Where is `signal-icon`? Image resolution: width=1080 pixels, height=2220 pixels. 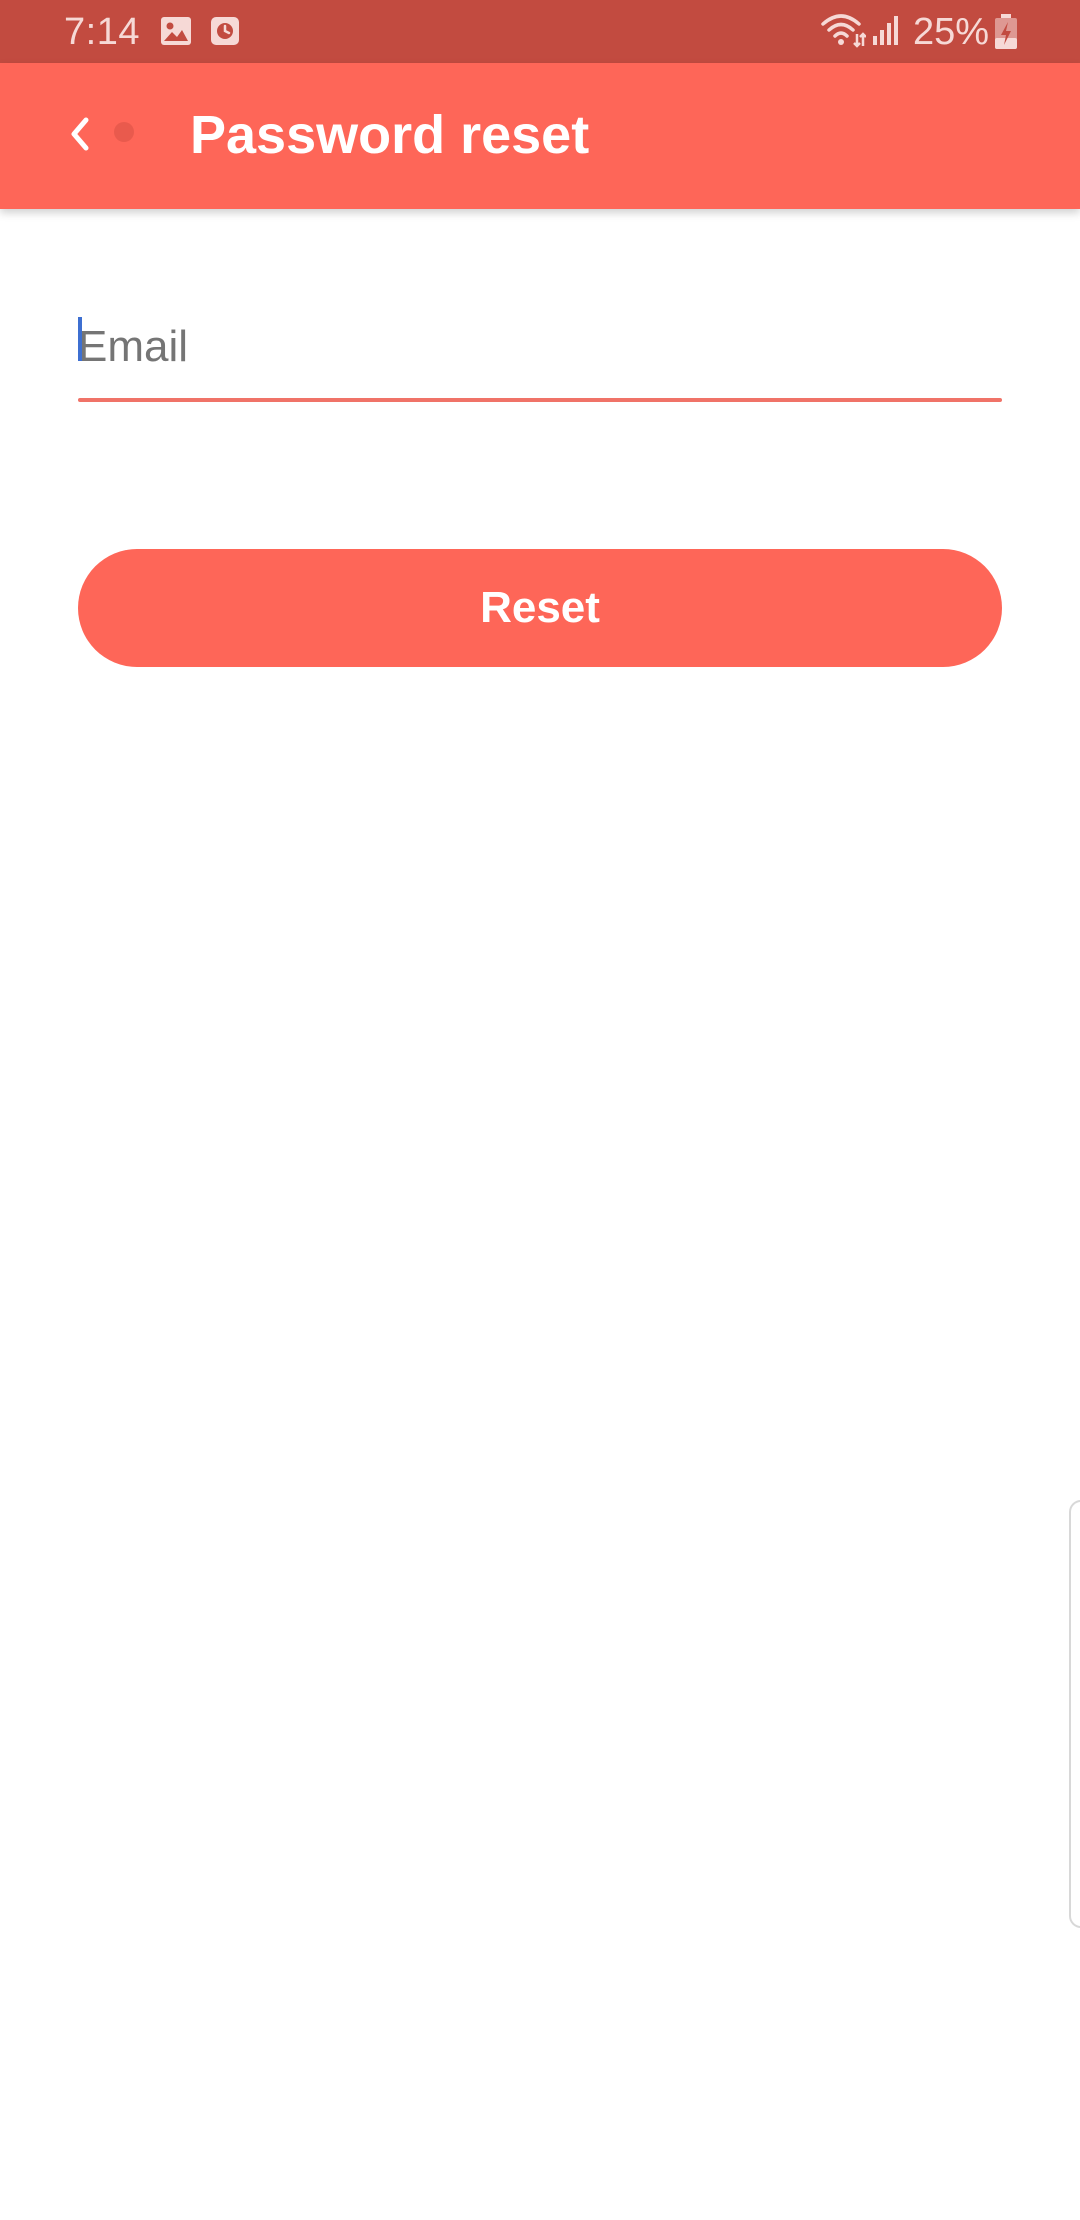 signal-icon is located at coordinates (887, 32).